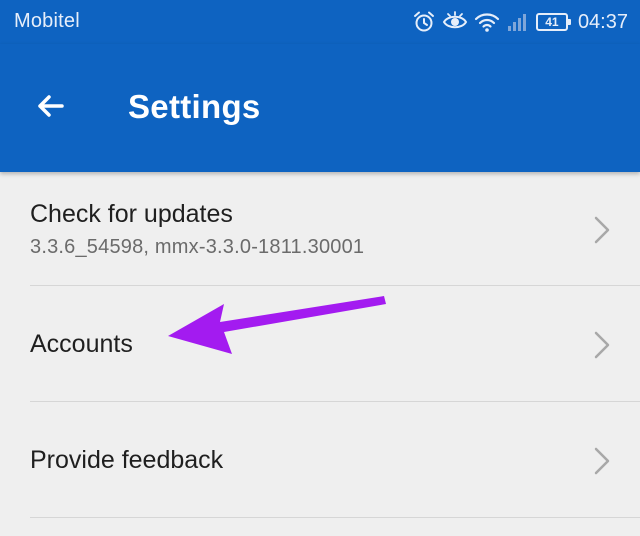 Image resolution: width=640 pixels, height=536 pixels. I want to click on status-icons: 41 04:37, so click(520, 22).